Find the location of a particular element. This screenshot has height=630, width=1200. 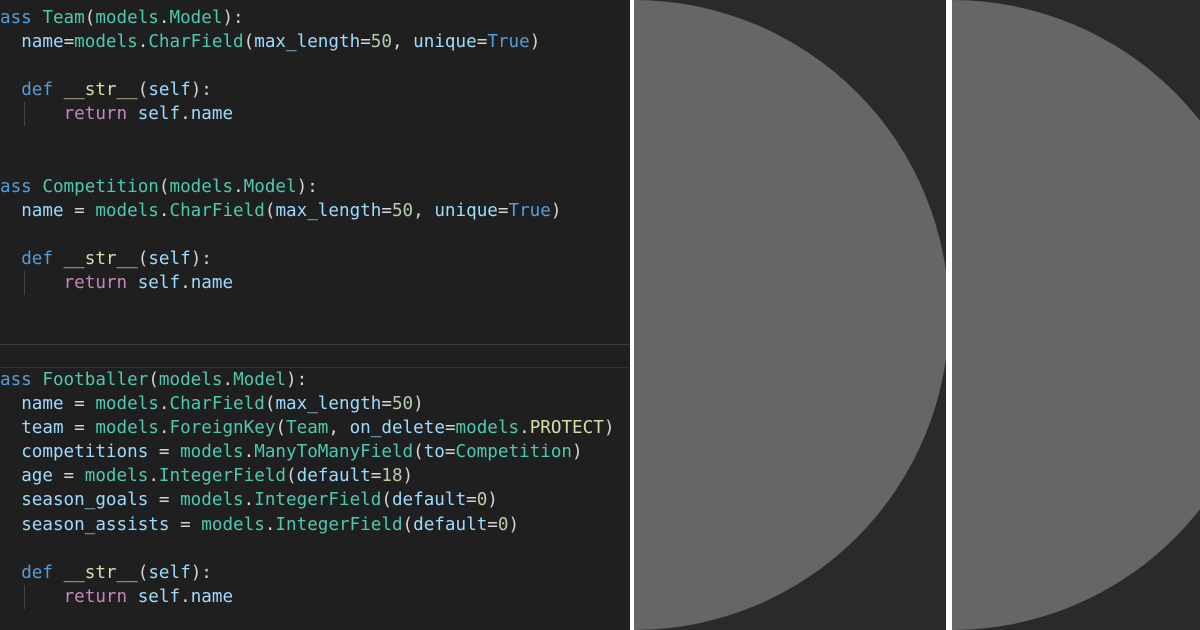

code-token: on_delete is located at coordinates (397, 428).